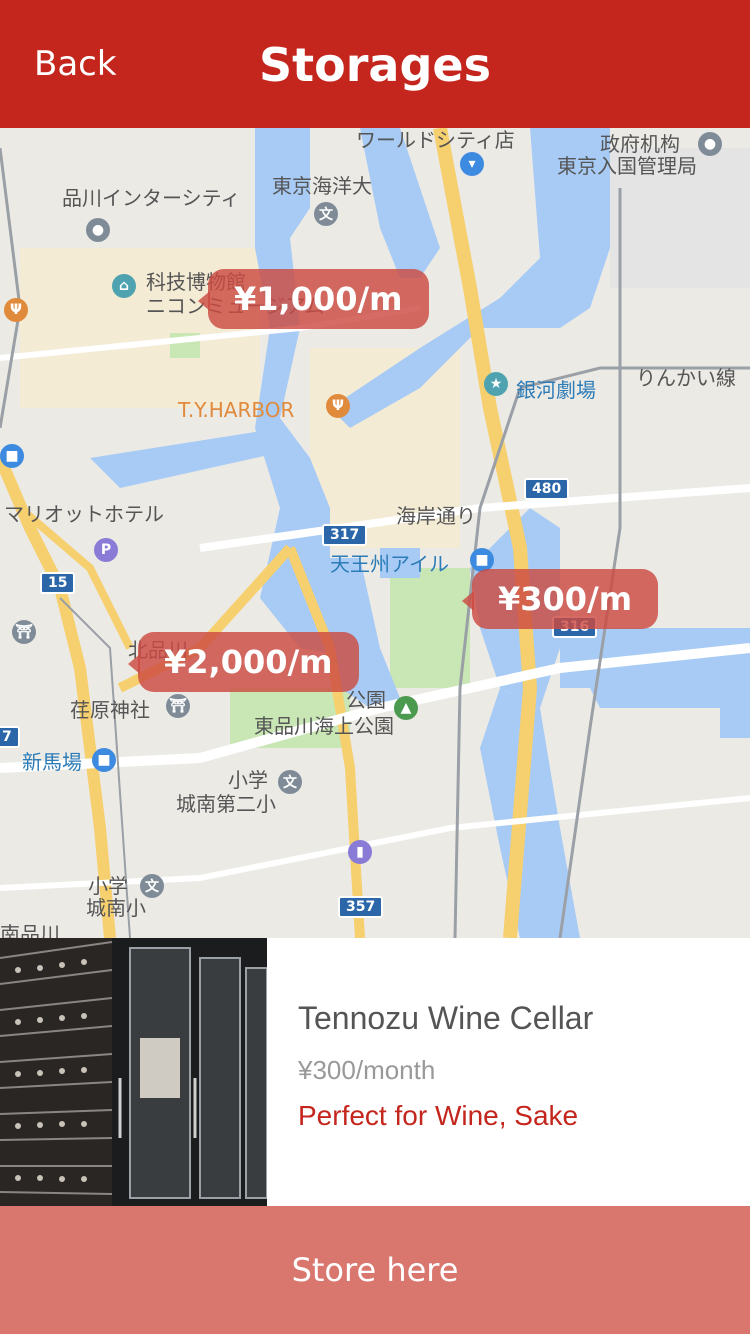  What do you see at coordinates (322, 186) in the screenshot?
I see `map-label-kaiyo: 東京海洋大` at bounding box center [322, 186].